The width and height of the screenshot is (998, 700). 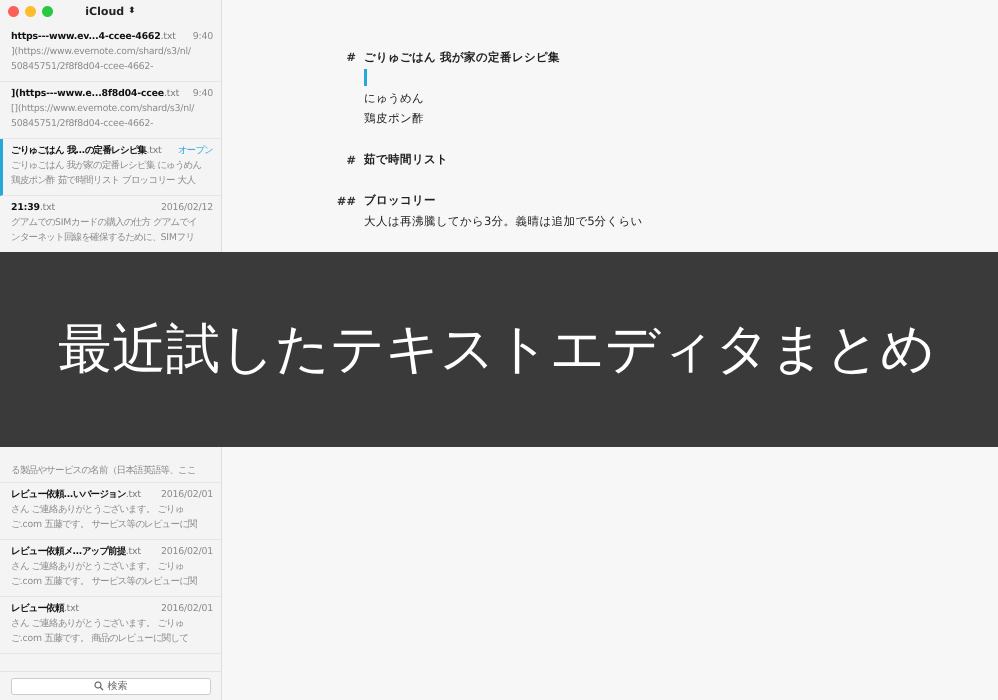 What do you see at coordinates (195, 151) in the screenshot?
I see `open-label: オープン` at bounding box center [195, 151].